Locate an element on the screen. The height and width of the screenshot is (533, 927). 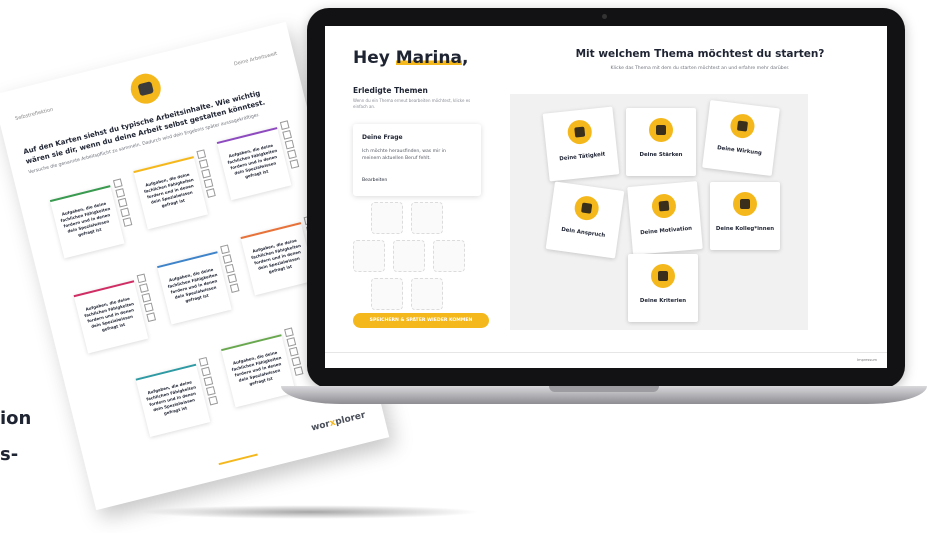
topic-card-kolleginnen: Deine Kolleg*innen is located at coordinates (745, 216).